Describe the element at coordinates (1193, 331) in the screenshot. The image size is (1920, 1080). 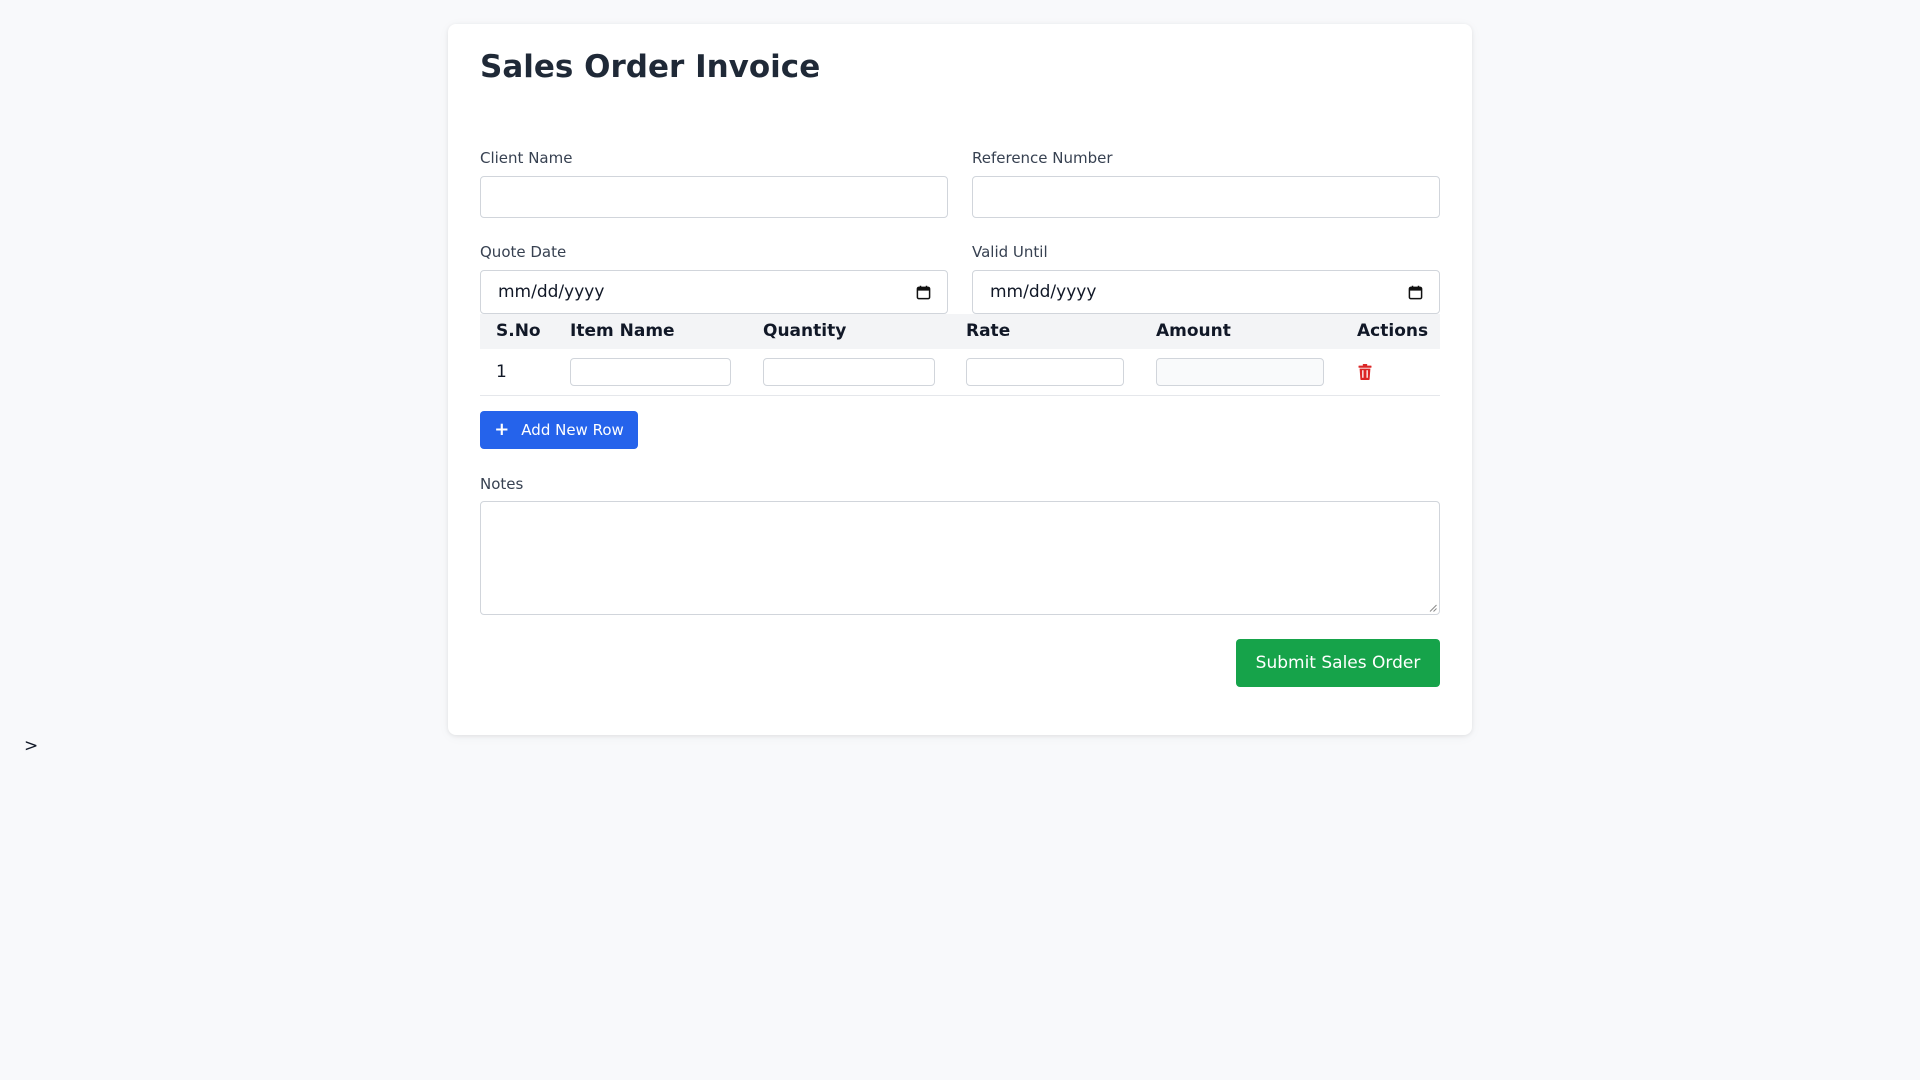
I see `header-amount: Amount` at that location.